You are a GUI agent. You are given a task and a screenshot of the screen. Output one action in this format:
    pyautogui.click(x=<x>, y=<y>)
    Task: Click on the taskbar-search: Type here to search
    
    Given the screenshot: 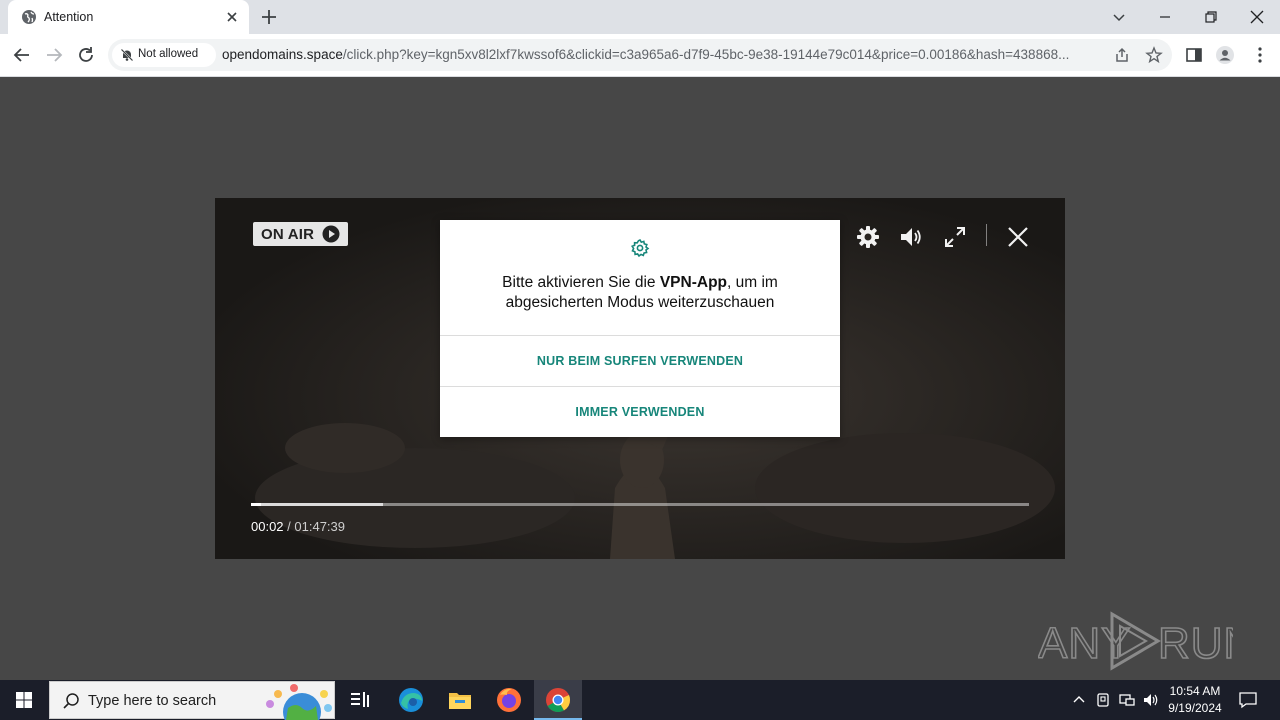 What is the action you would take?
    pyautogui.click(x=192, y=700)
    